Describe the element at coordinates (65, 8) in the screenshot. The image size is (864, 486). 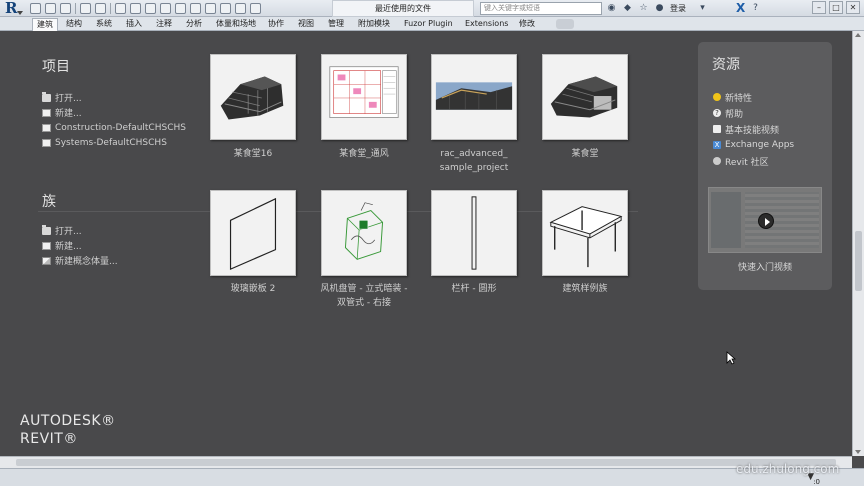
I see `sync-icon` at that location.